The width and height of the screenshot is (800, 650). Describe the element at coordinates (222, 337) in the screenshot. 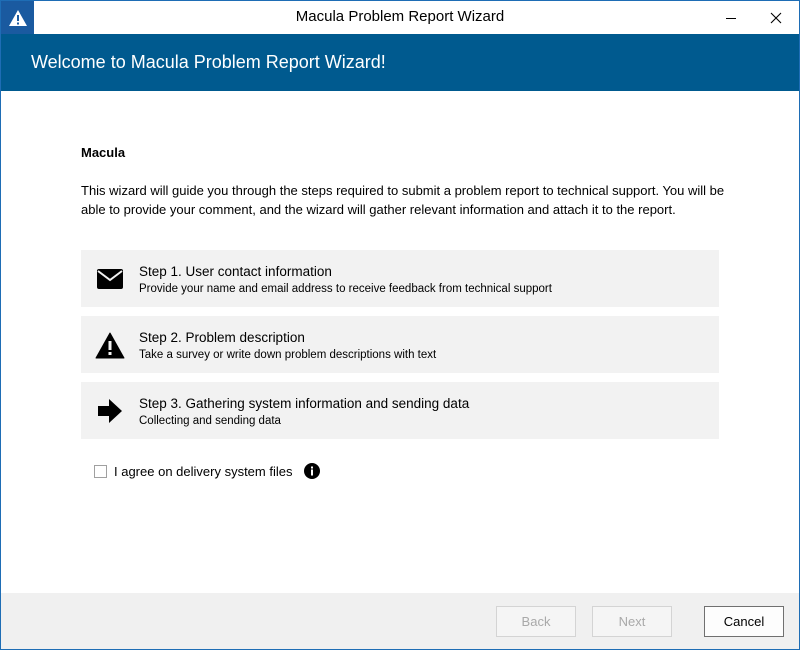

I see `step-title: Step 2. Problem description` at that location.